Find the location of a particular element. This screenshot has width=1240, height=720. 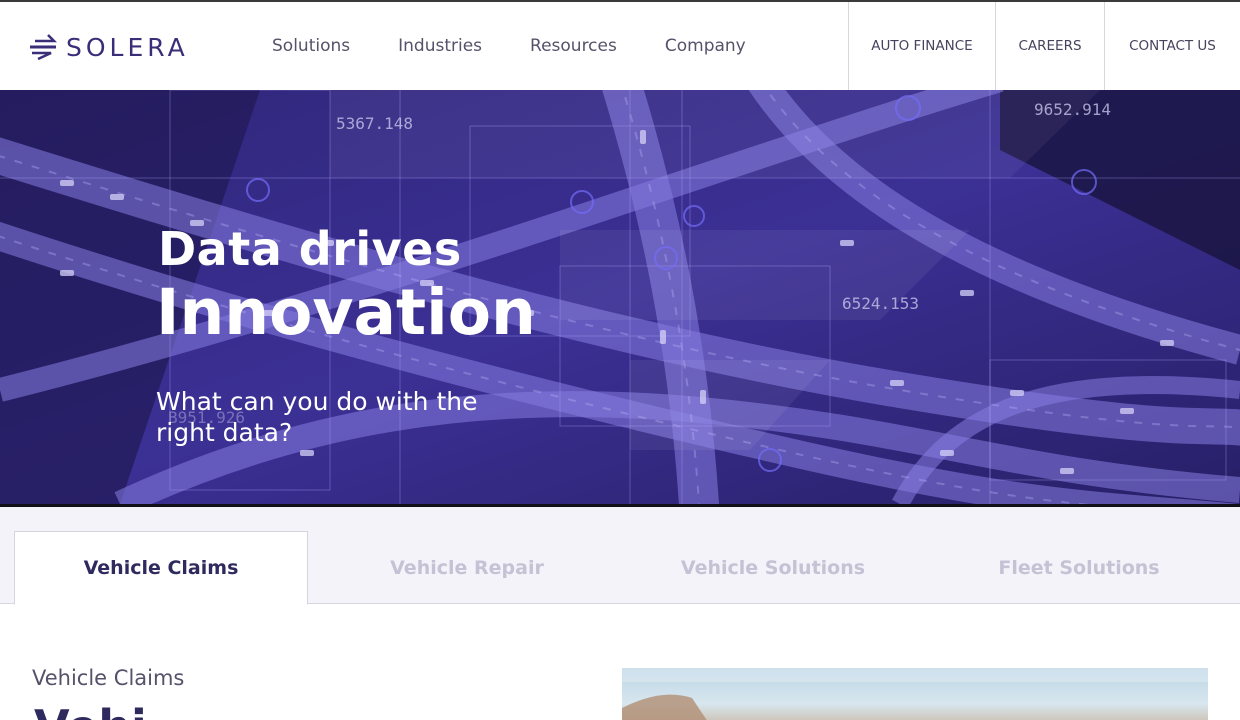

utility-navigation: AUTO FINANCE CAREERS CONTACT US is located at coordinates (1044, 46).